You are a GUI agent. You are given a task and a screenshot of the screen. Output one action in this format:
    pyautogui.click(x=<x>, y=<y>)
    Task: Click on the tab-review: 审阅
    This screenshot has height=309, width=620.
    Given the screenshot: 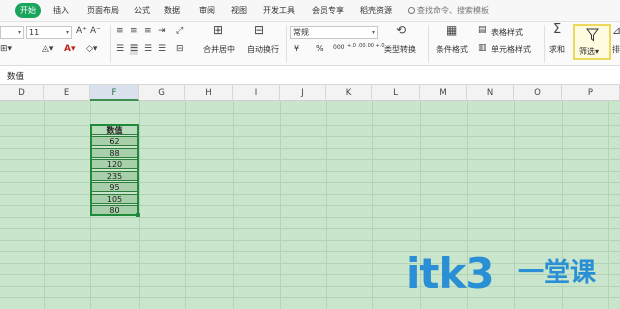 What is the action you would take?
    pyautogui.click(x=207, y=10)
    